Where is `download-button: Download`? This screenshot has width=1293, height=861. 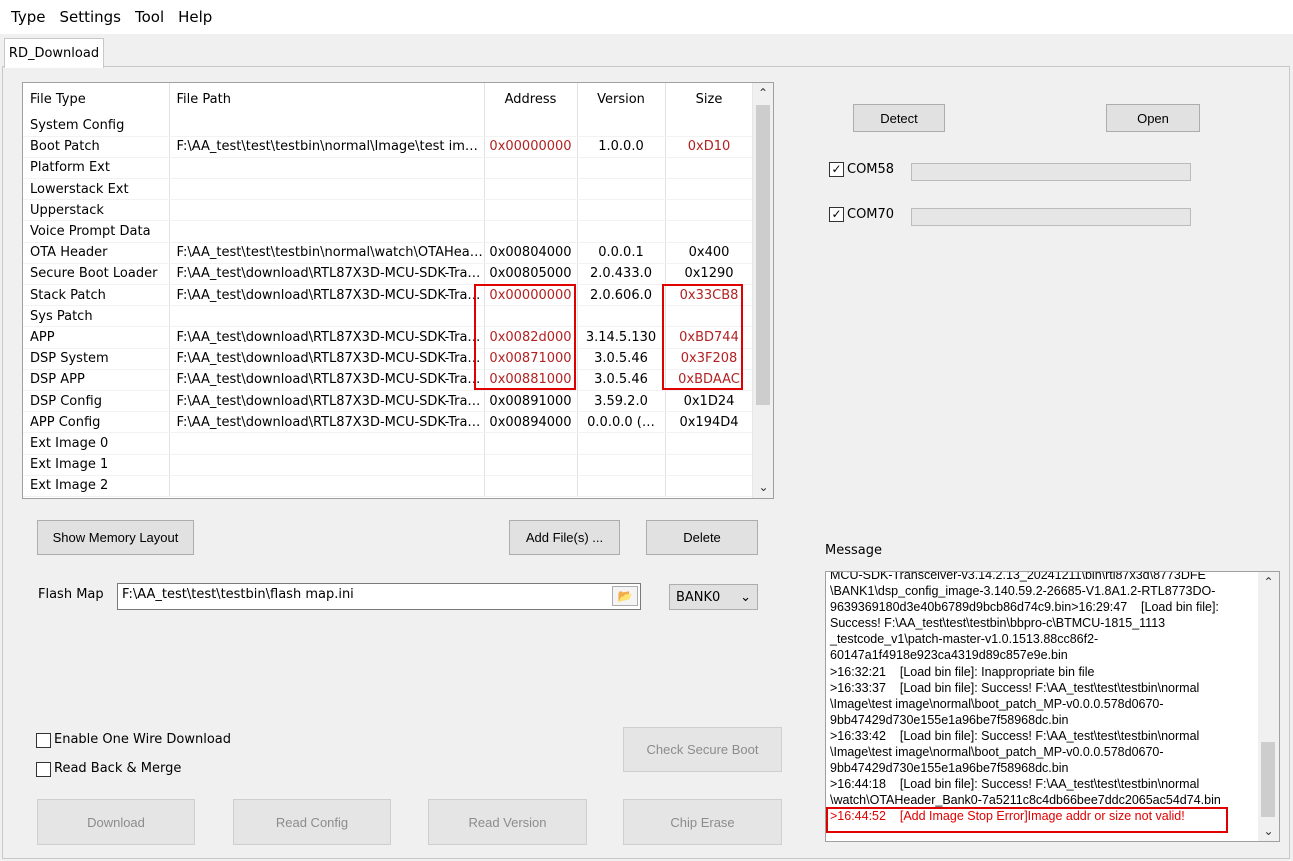
download-button: Download is located at coordinates (116, 822).